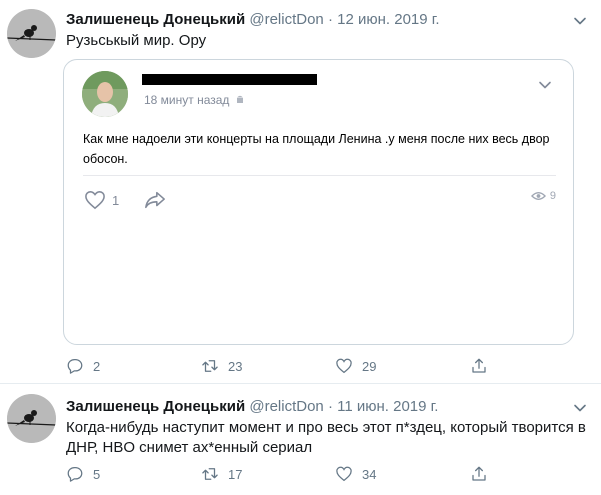 The image size is (601, 495). I want to click on quoted-share-button, so click(155, 202).